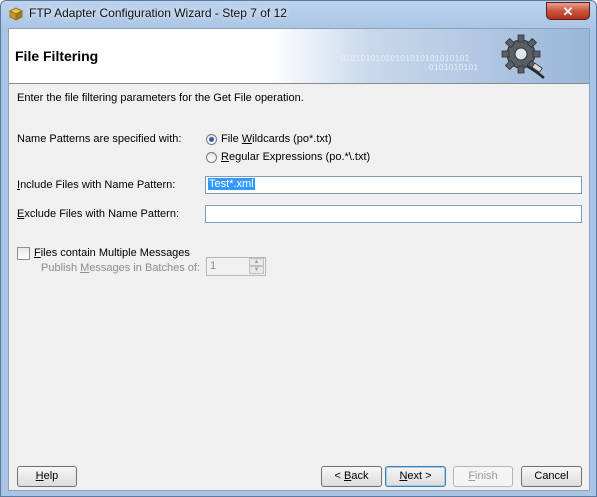 This screenshot has width=597, height=497. What do you see at coordinates (405, 58) in the screenshot?
I see `header-binary-decoration: 01010101010101010101010101` at bounding box center [405, 58].